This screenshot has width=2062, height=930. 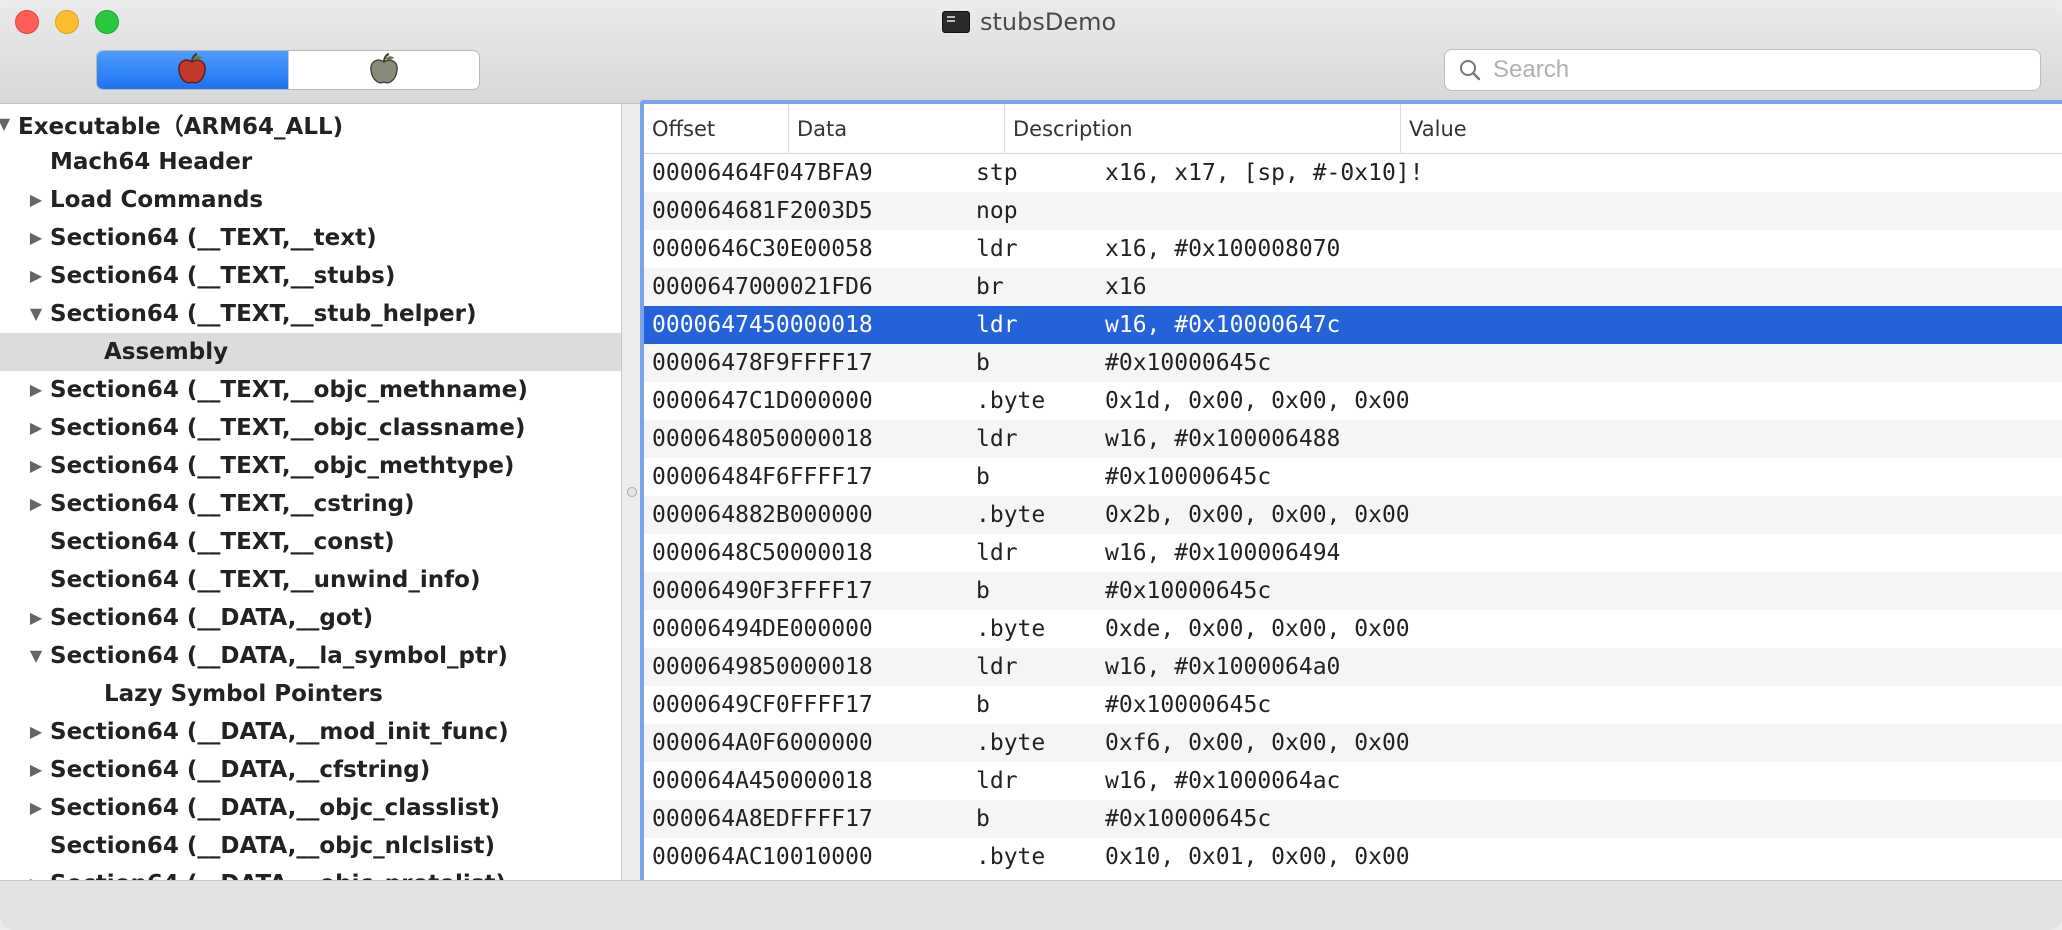 I want to click on column-header-offset: Offset, so click(x=716, y=129).